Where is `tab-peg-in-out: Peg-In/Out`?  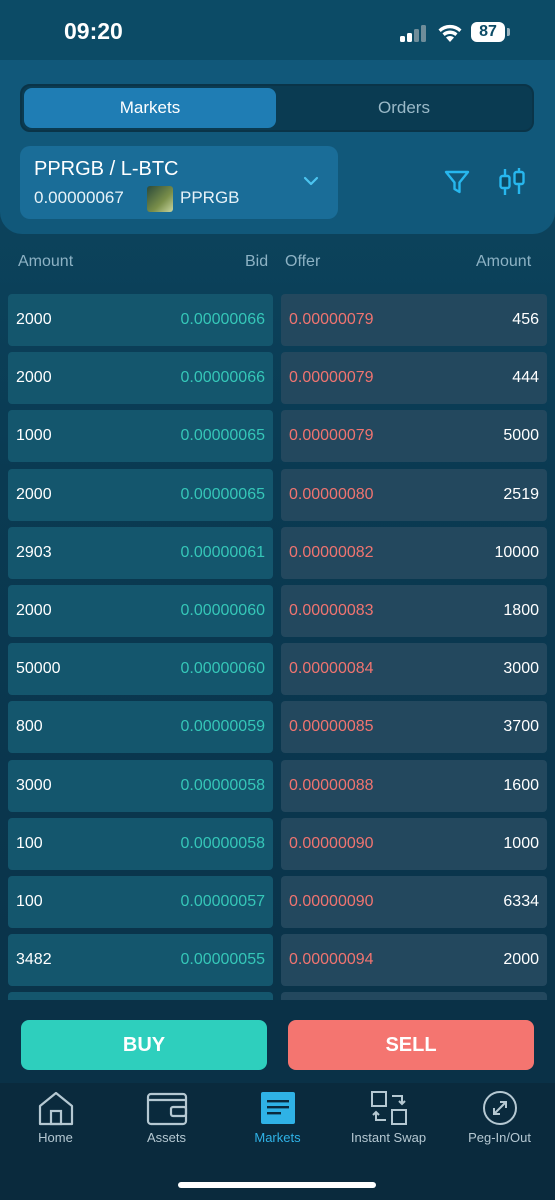 tab-peg-in-out: Peg-In/Out is located at coordinates (499, 1122).